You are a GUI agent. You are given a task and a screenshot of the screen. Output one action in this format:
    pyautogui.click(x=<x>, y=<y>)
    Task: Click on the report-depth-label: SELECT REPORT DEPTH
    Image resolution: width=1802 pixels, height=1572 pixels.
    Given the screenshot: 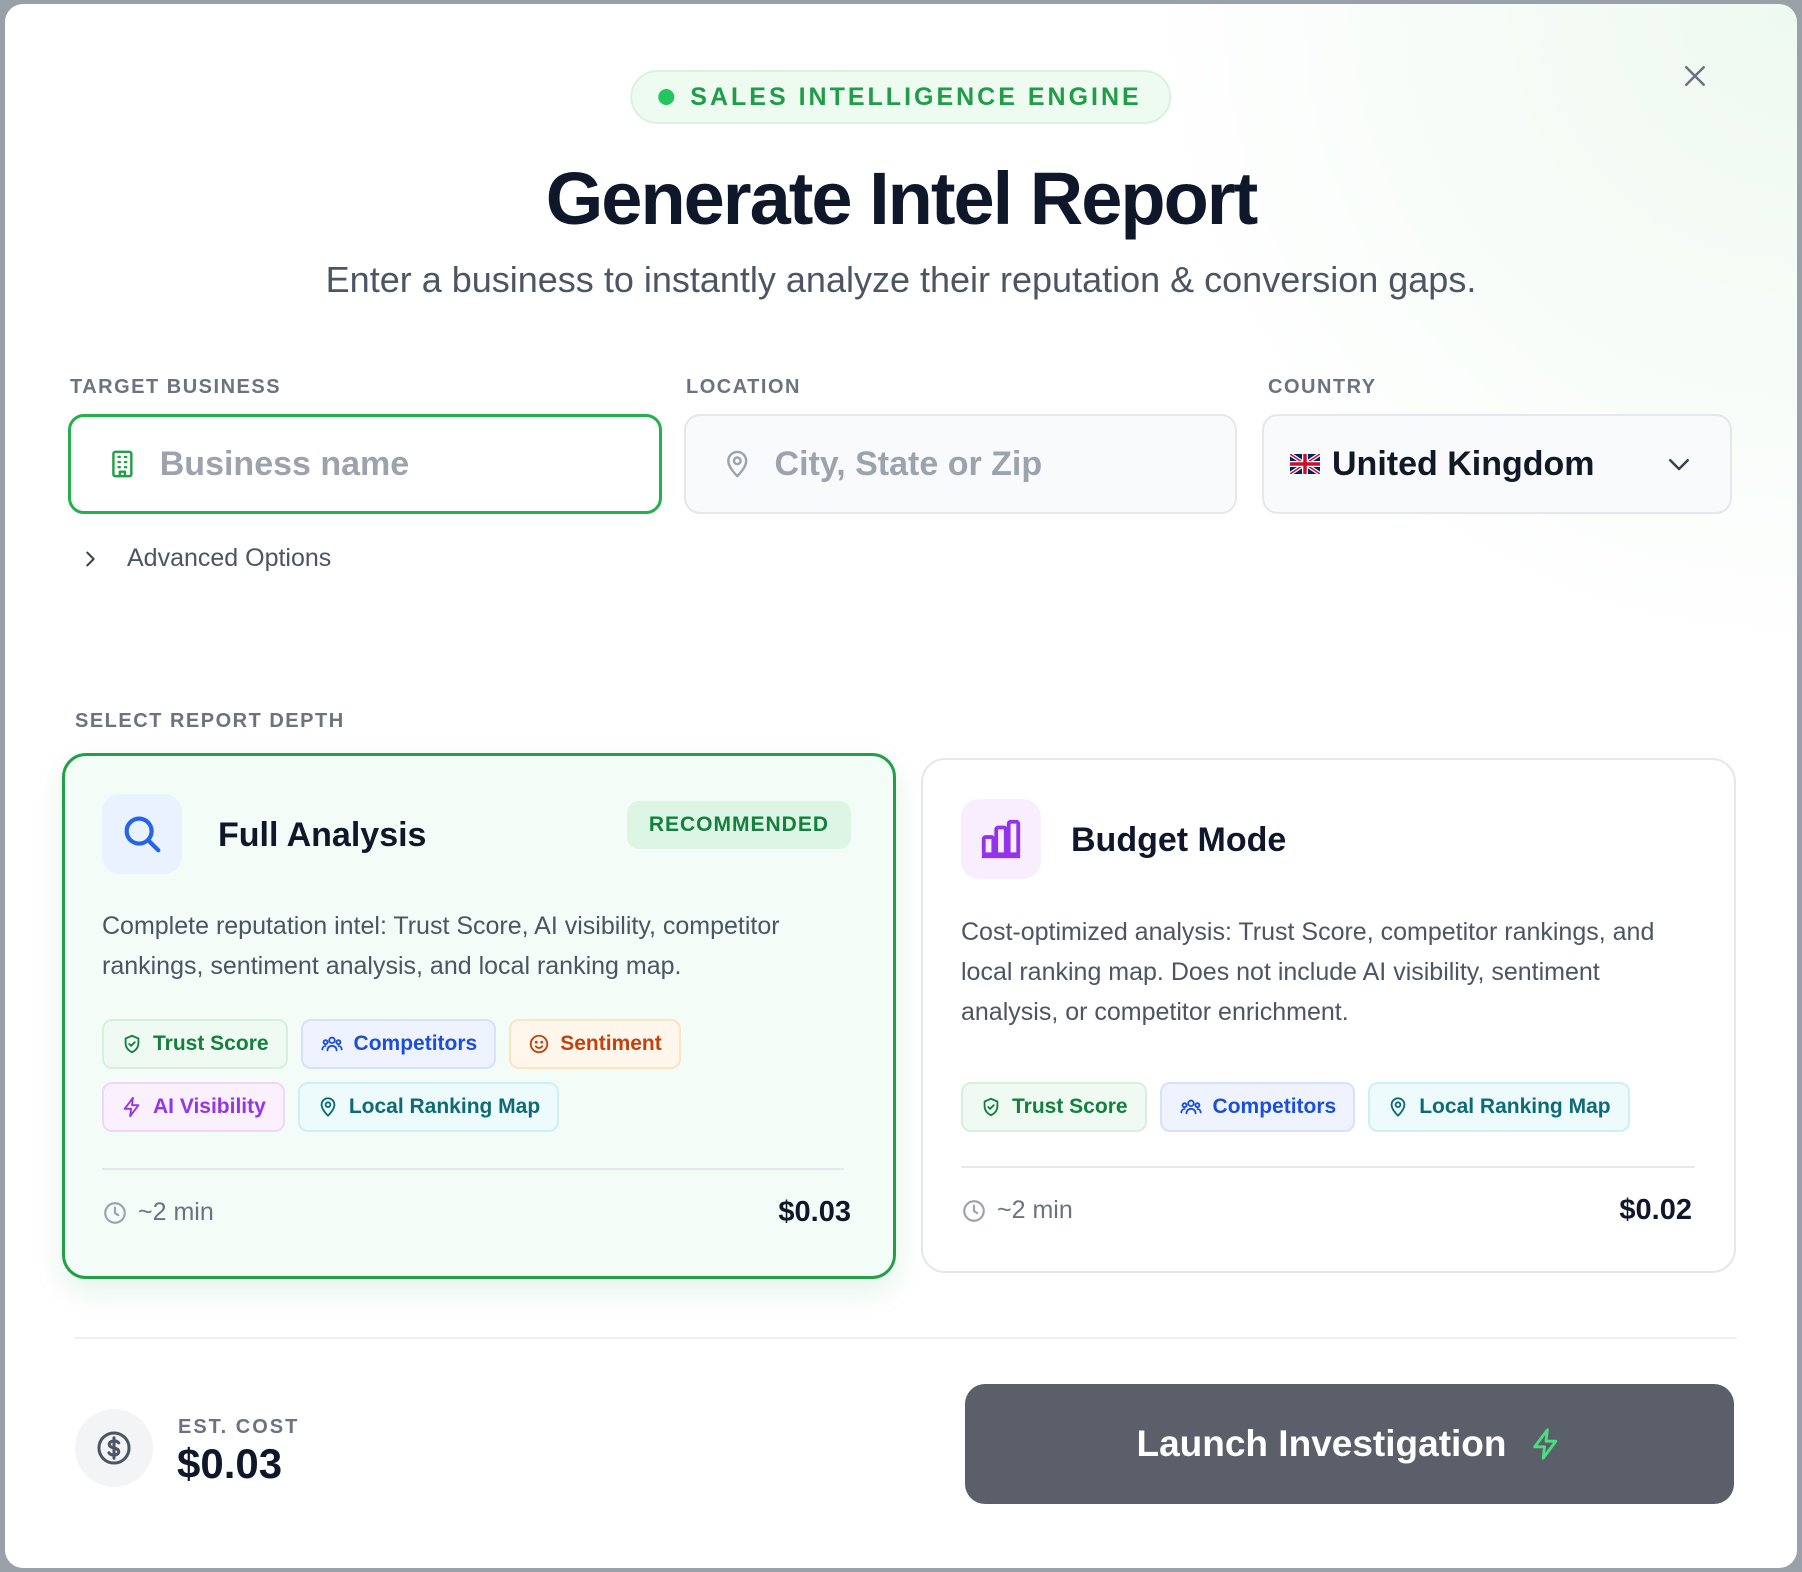 What is the action you would take?
    pyautogui.click(x=210, y=721)
    